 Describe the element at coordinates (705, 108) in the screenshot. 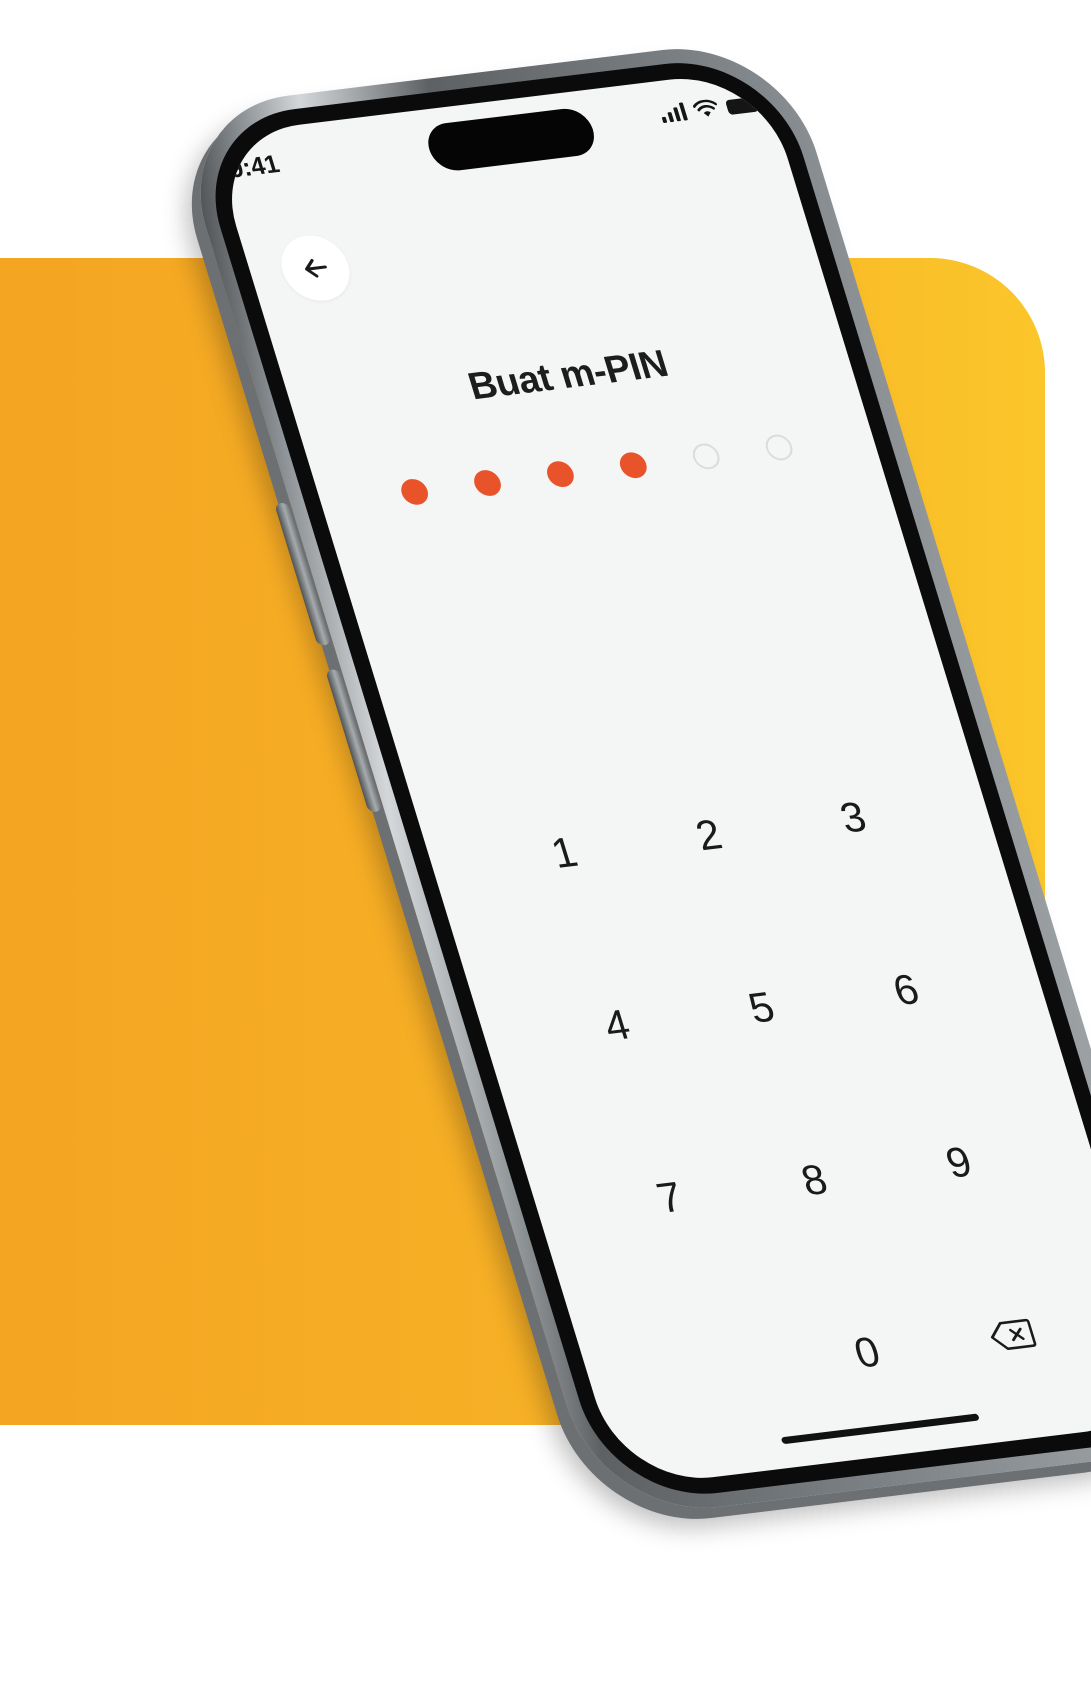

I see `wifi-icon` at that location.